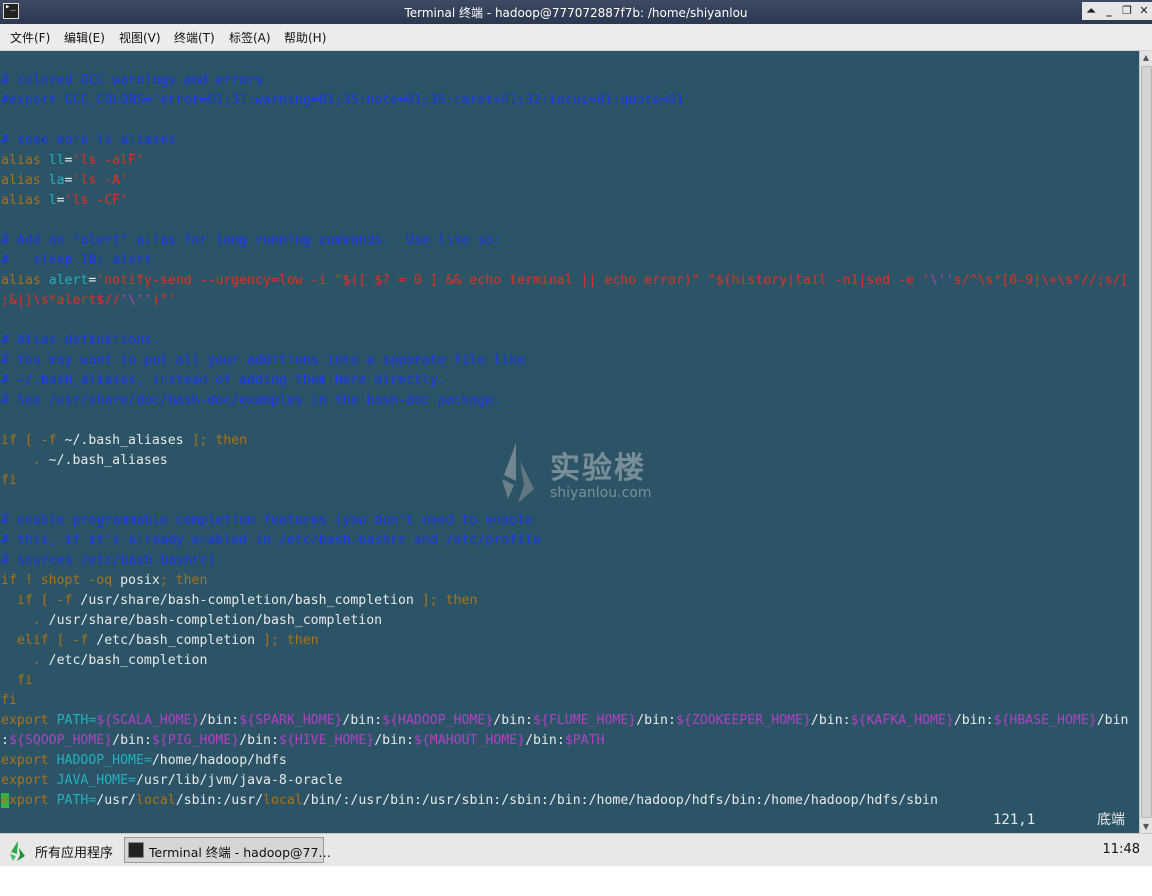 The height and width of the screenshot is (896, 1152). I want to click on terminal-text: s/^\s*[0-9]\+\s*//;s/[, so click(1041, 280).